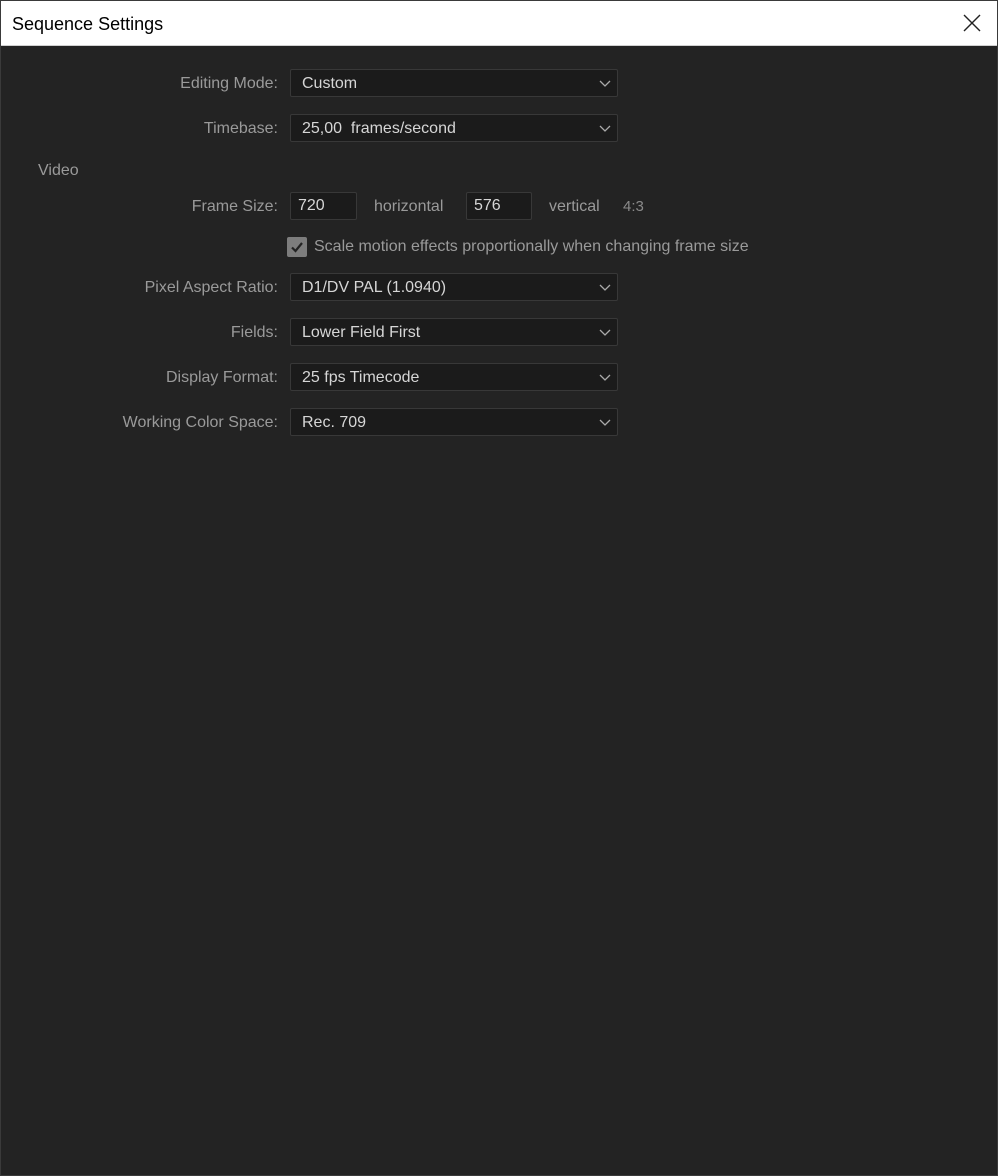 The image size is (998, 1176). What do you see at coordinates (454, 287) in the screenshot?
I see `pixel-aspect-ratio-select: D1/DV PAL (1.0940)` at bounding box center [454, 287].